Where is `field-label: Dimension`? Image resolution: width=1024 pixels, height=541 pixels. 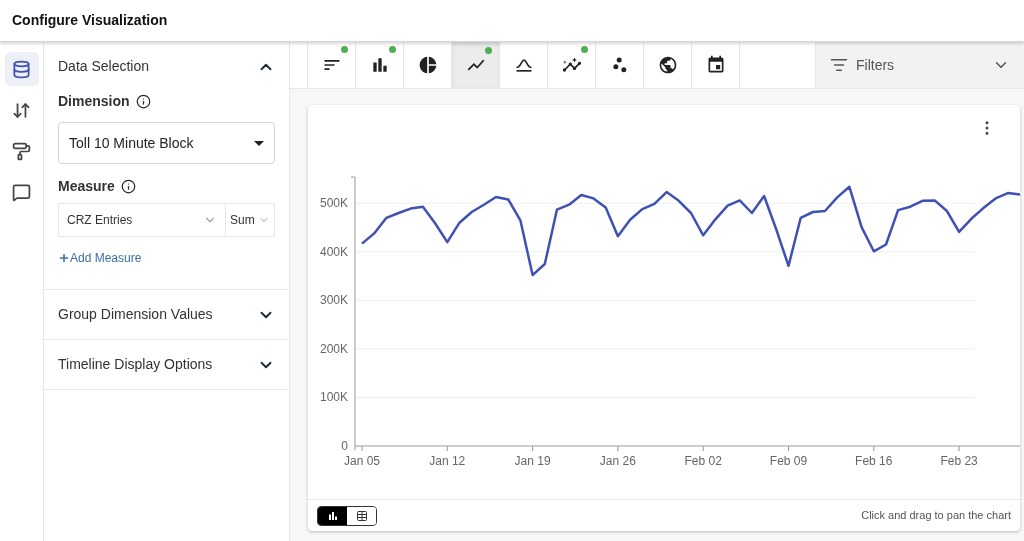
field-label: Dimension is located at coordinates (94, 101).